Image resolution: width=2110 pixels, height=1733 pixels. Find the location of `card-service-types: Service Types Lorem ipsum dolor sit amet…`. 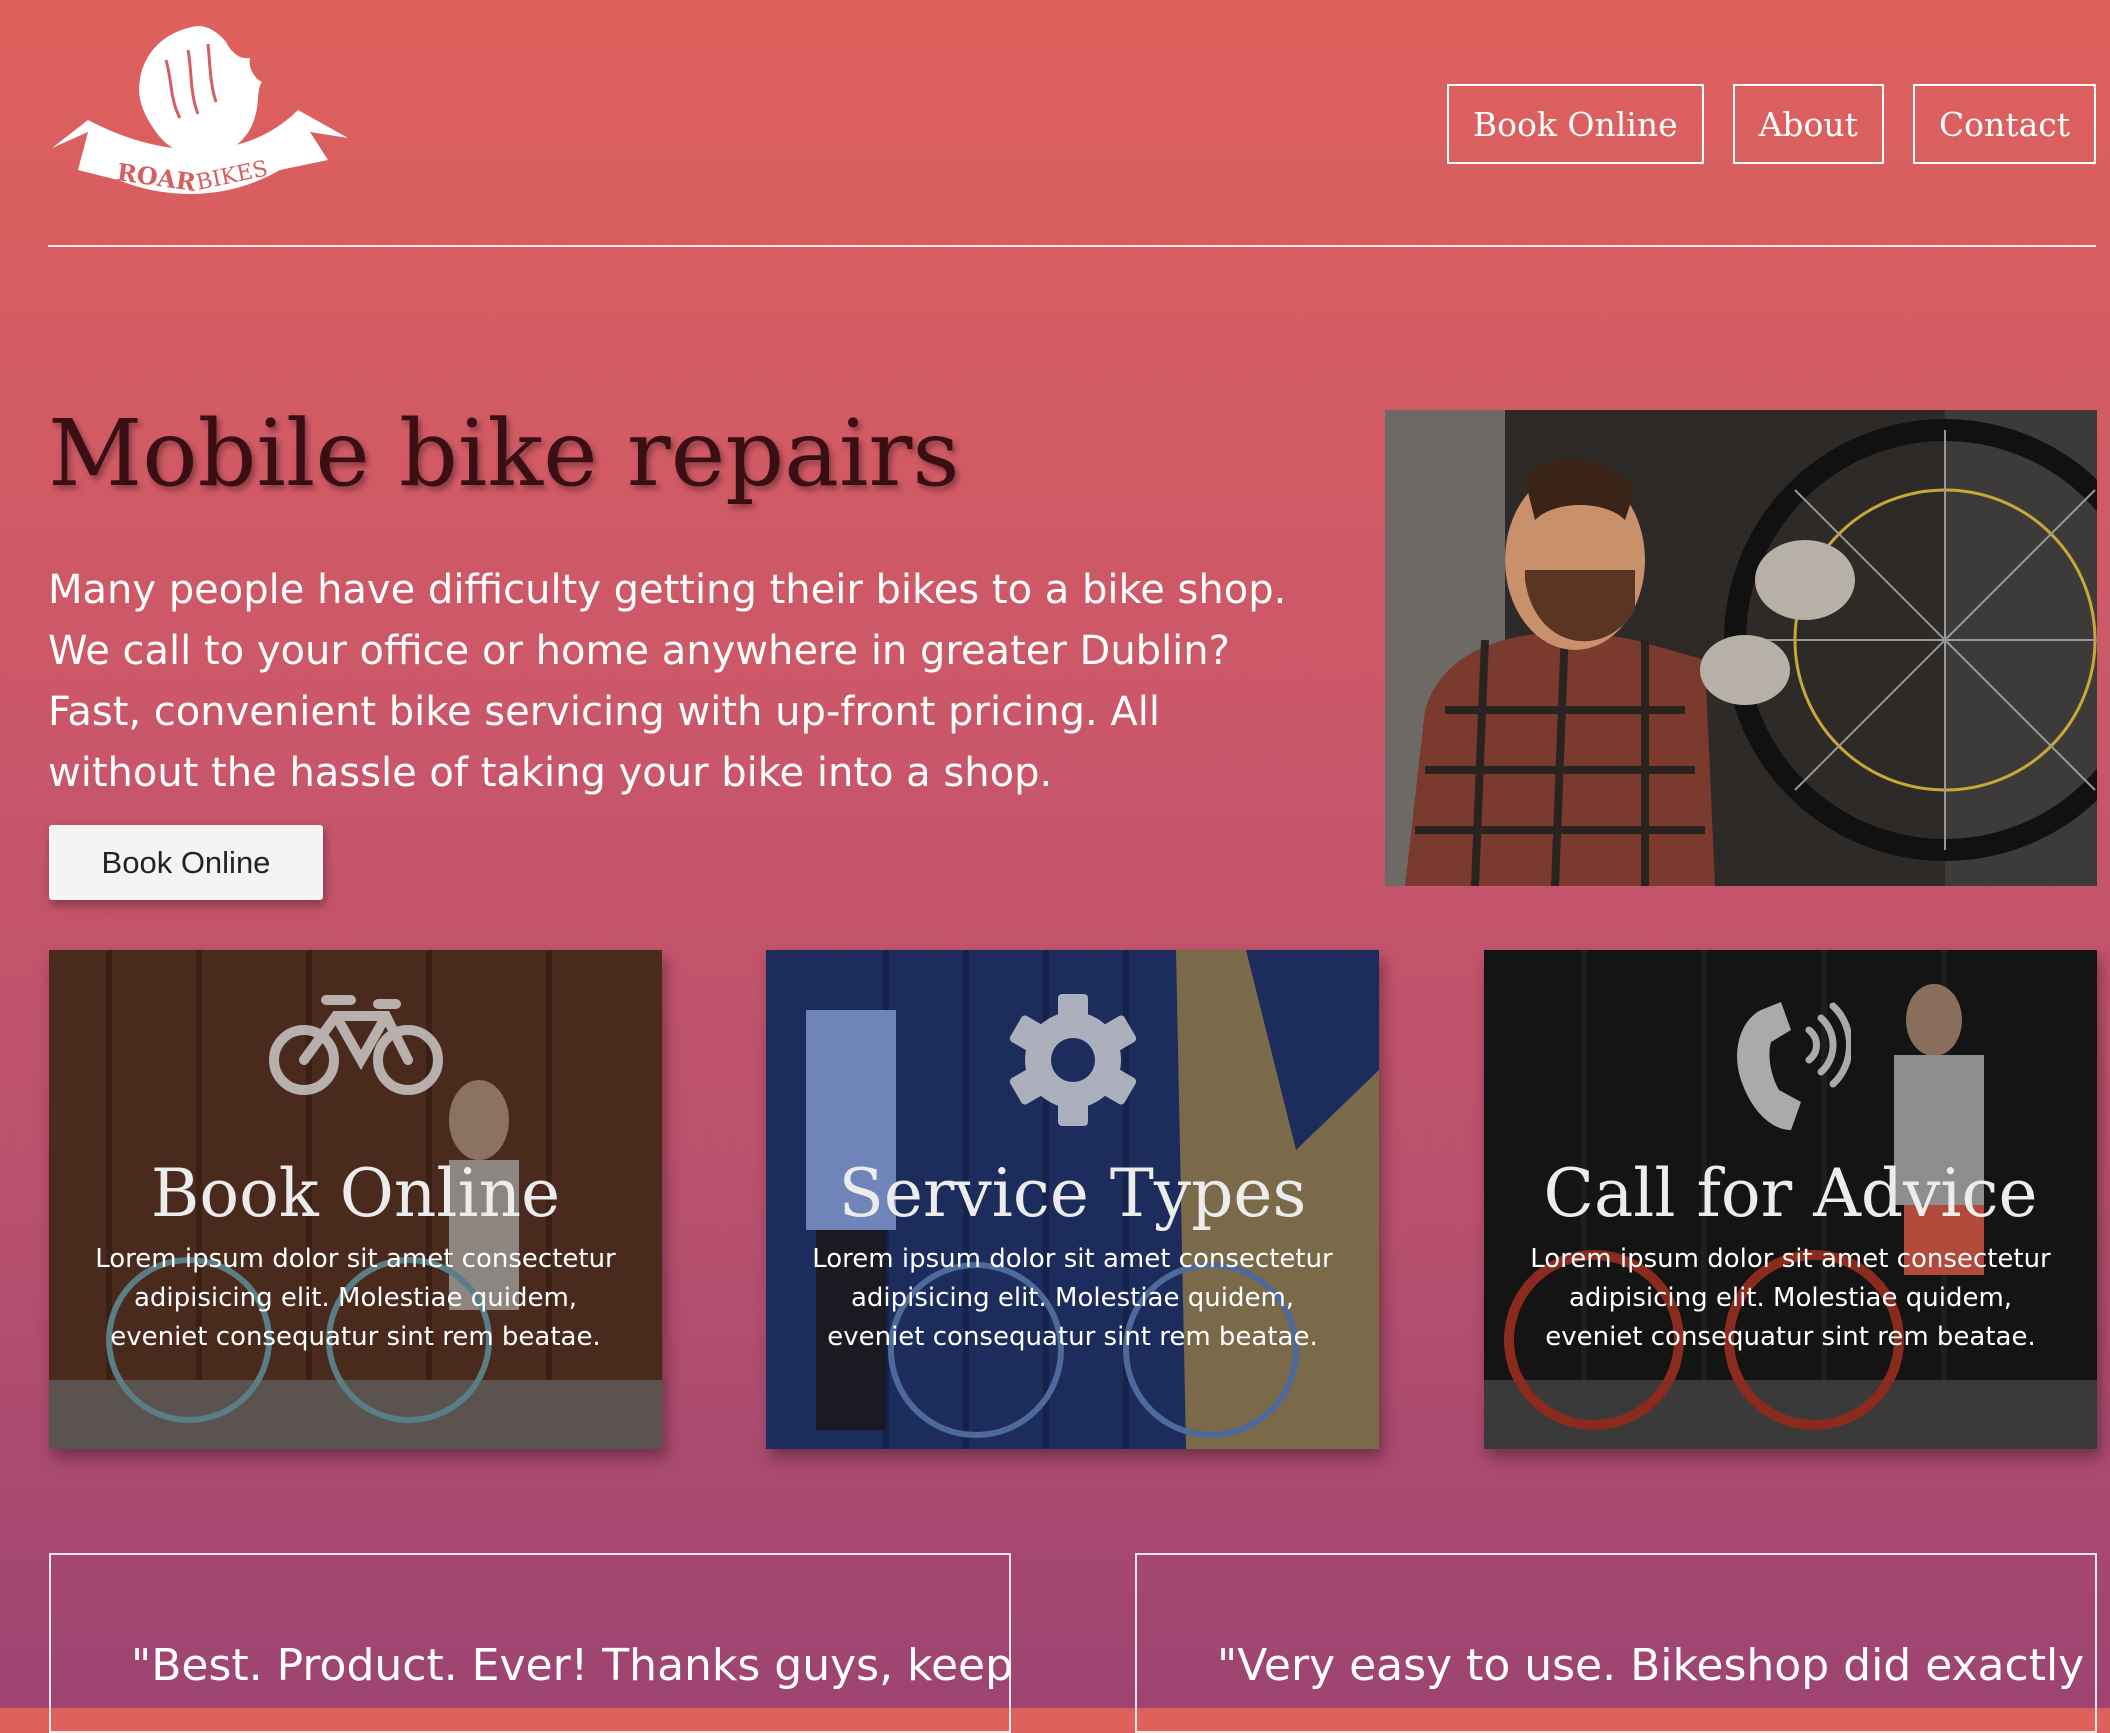

card-service-types: Service Types Lorem ipsum dolor sit amet… is located at coordinates (1072, 1199).